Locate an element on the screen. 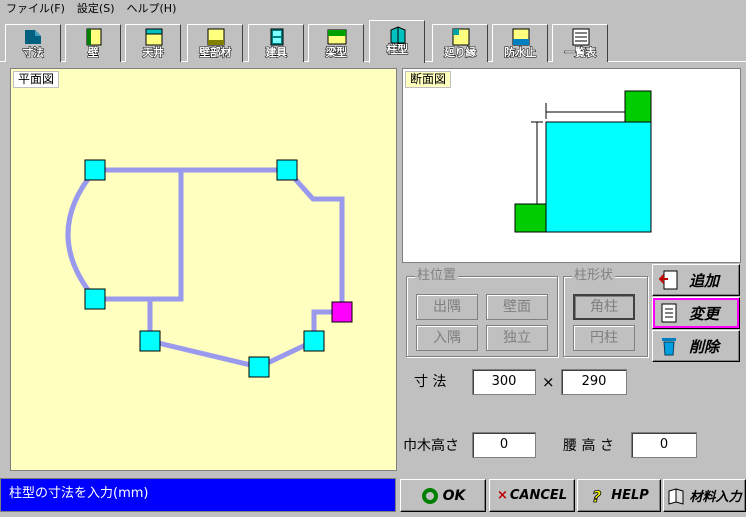  inside-corner-button: 入隅 is located at coordinates (447, 338).